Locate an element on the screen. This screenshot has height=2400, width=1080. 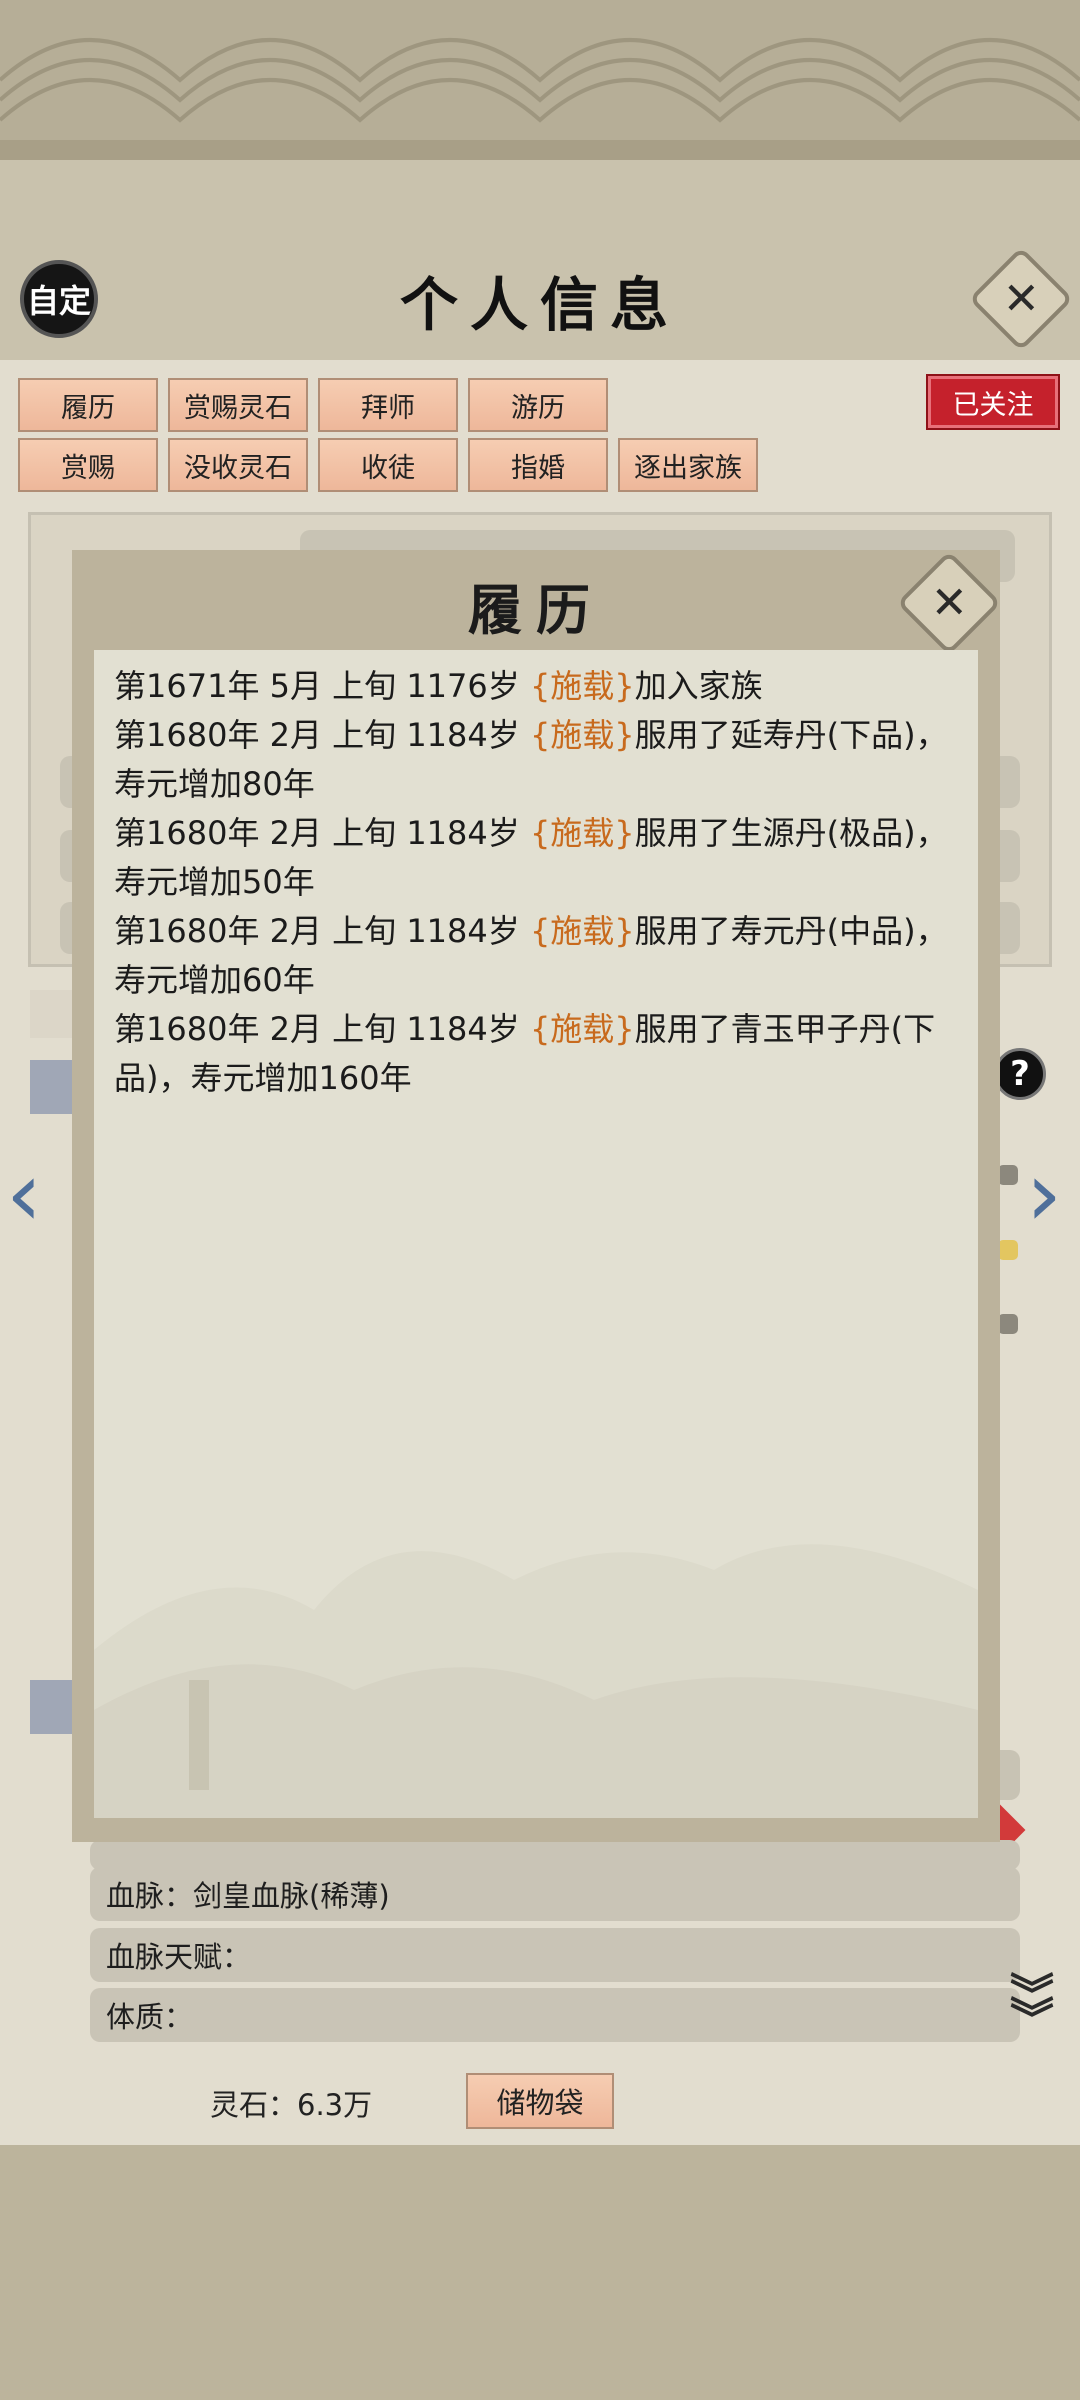
entry-date: 第1671年 5月 上旬 1176岁 is located at coordinates (322, 686).